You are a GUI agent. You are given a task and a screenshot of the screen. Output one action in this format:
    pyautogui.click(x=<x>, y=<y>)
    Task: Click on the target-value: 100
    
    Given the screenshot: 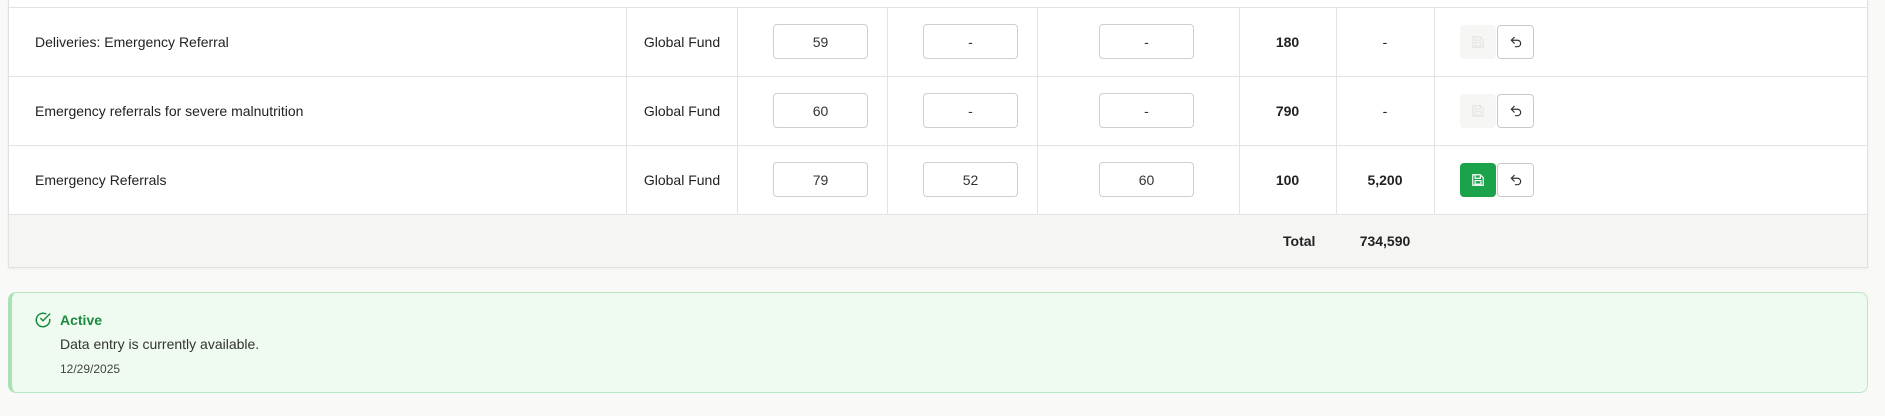 What is the action you would take?
    pyautogui.click(x=1287, y=180)
    